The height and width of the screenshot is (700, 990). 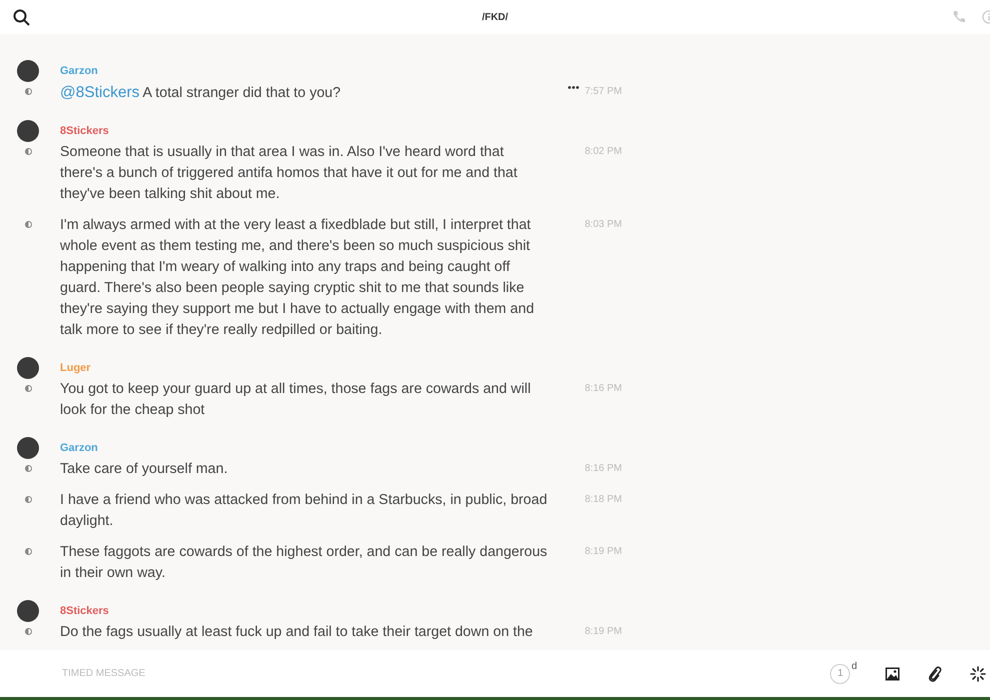 I want to click on search-icon, so click(x=21, y=17).